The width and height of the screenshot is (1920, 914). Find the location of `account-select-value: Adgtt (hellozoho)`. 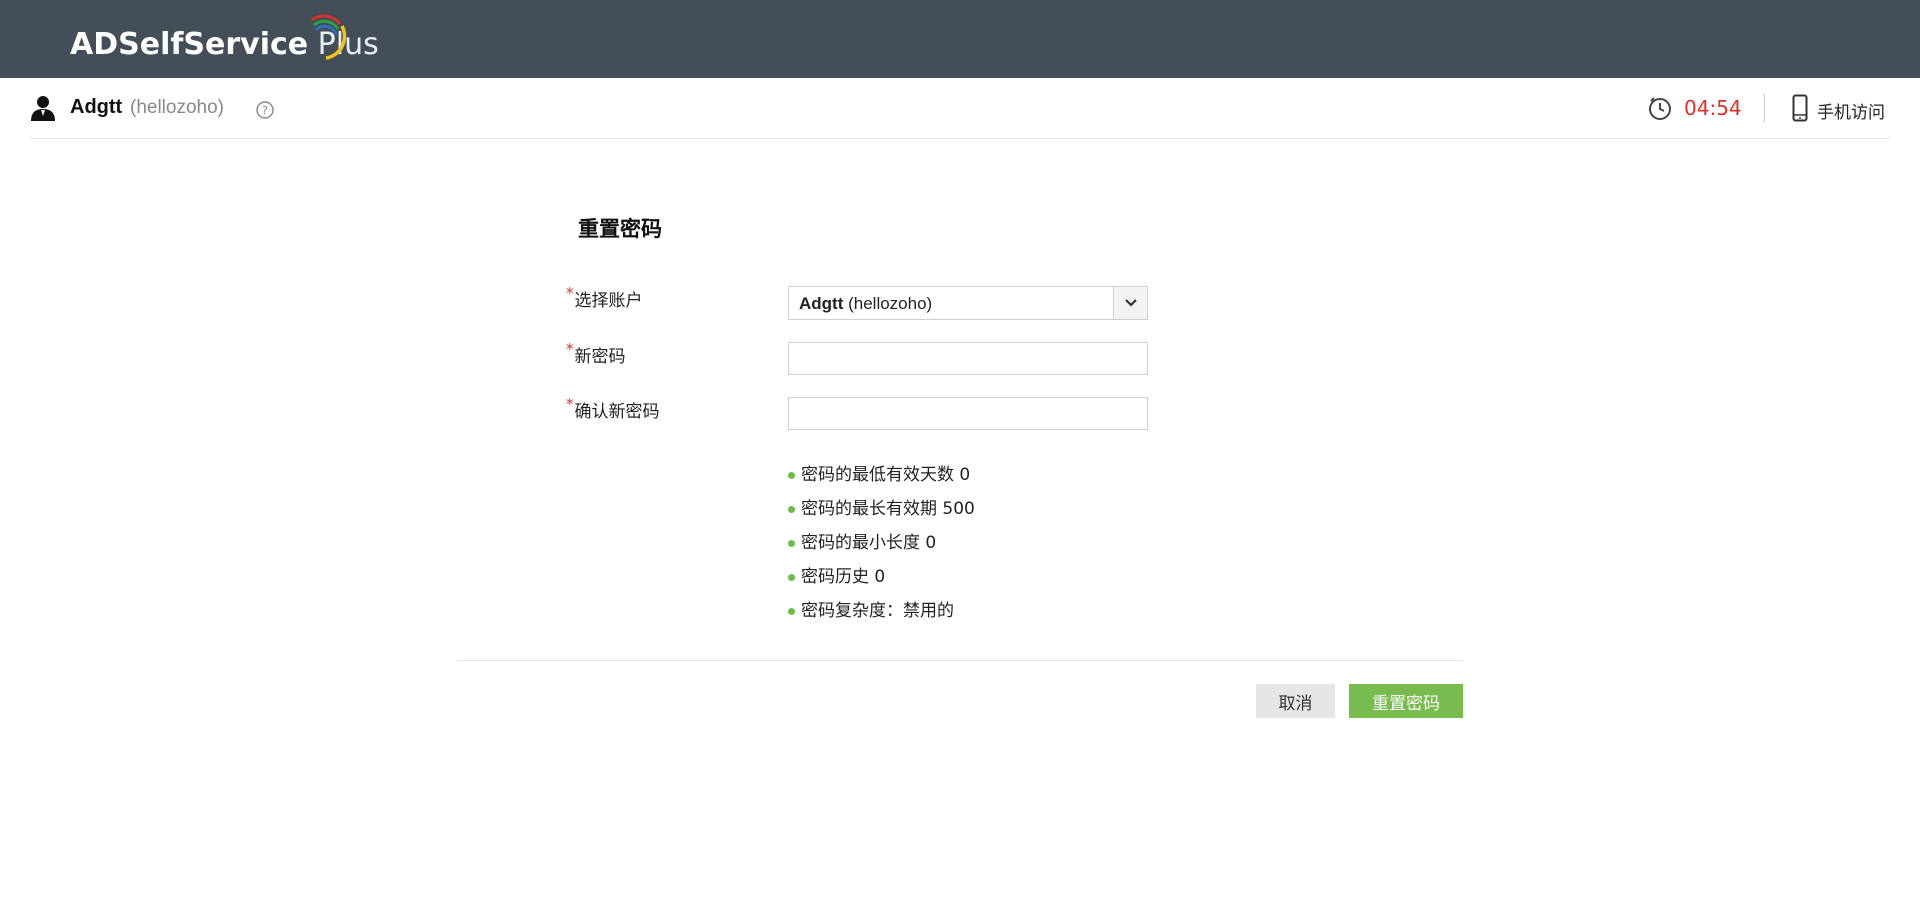

account-select-value: Adgtt (hellozoho) is located at coordinates (865, 304).